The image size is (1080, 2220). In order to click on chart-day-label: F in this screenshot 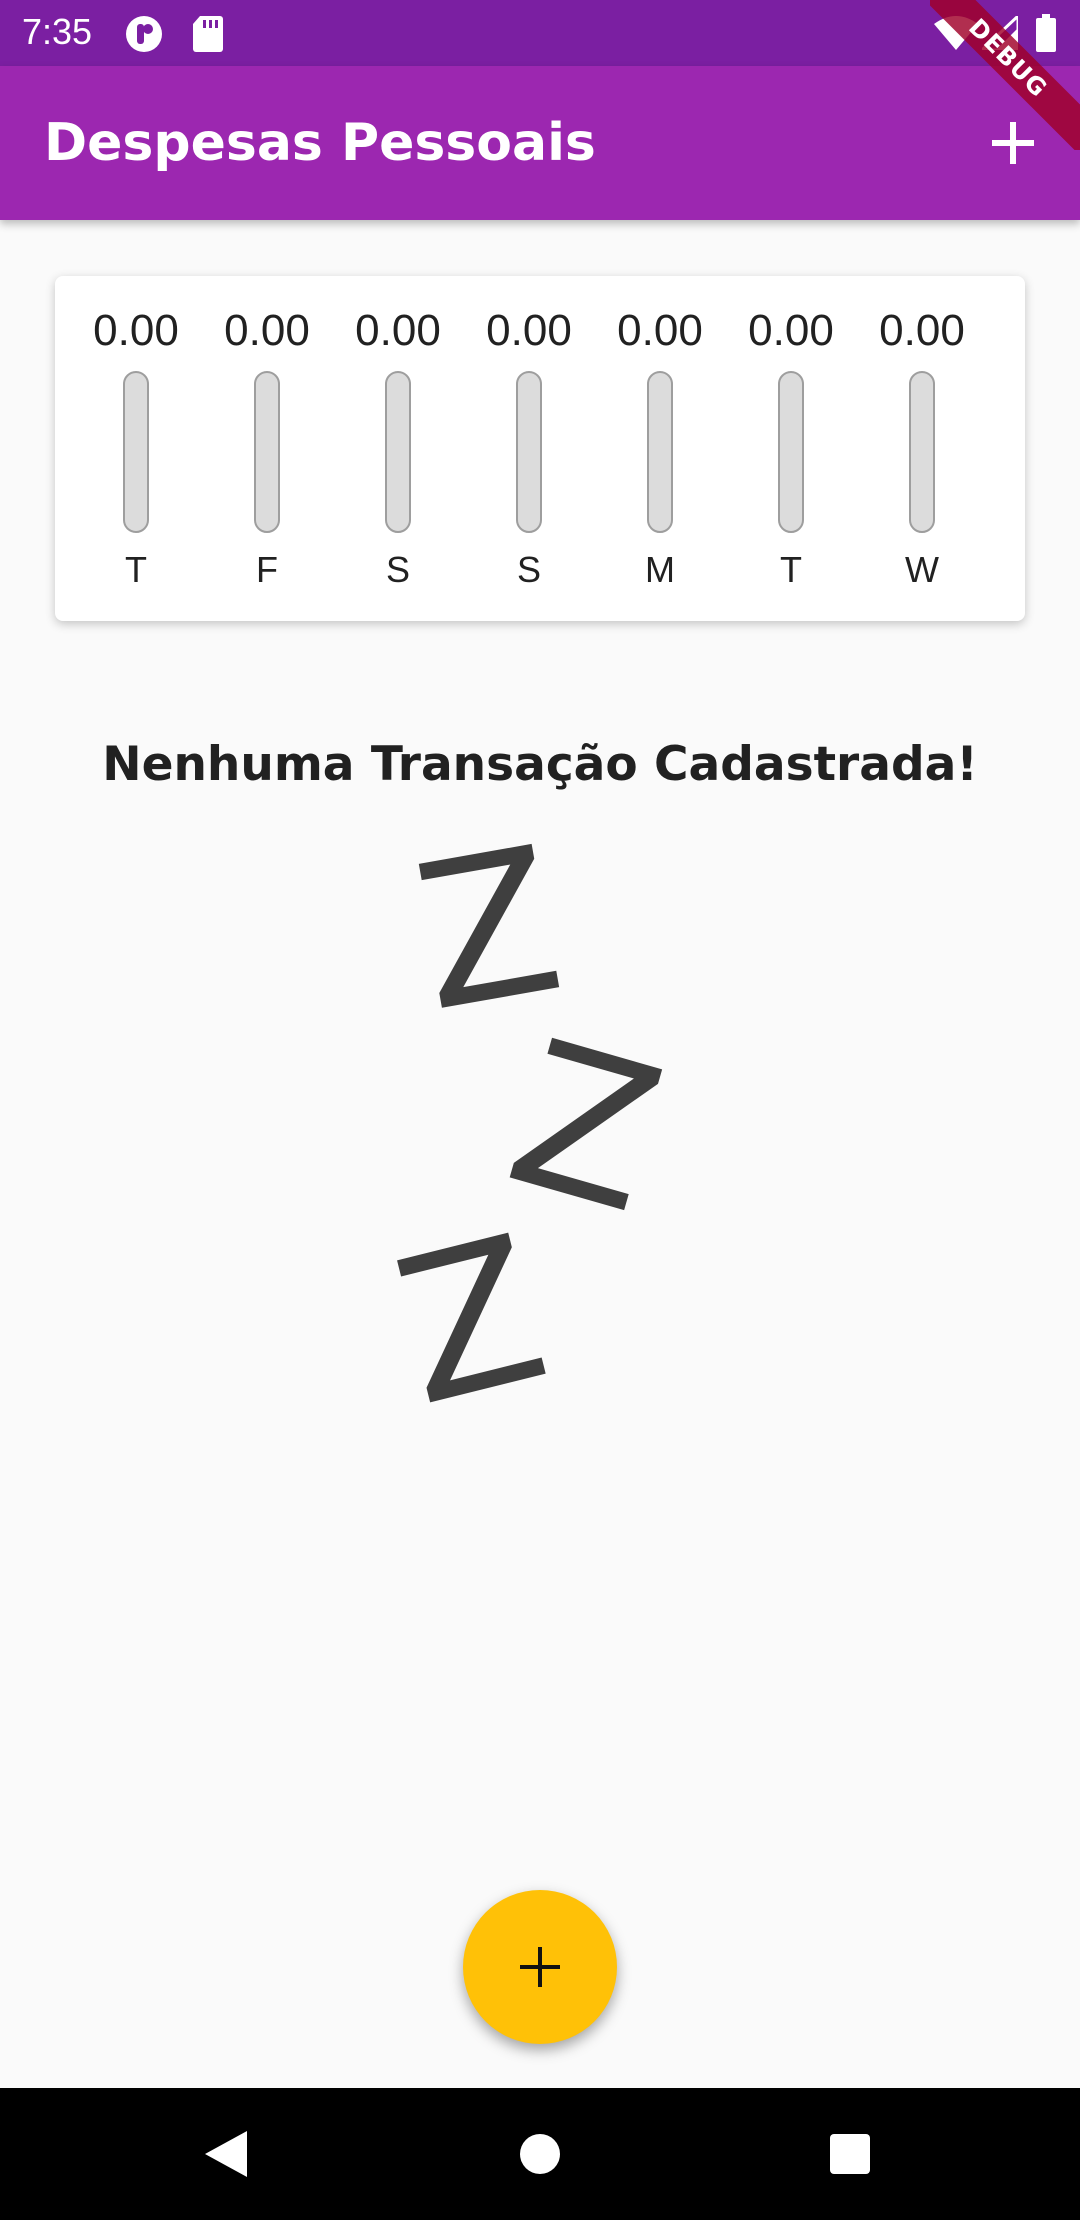, I will do `click(267, 569)`.